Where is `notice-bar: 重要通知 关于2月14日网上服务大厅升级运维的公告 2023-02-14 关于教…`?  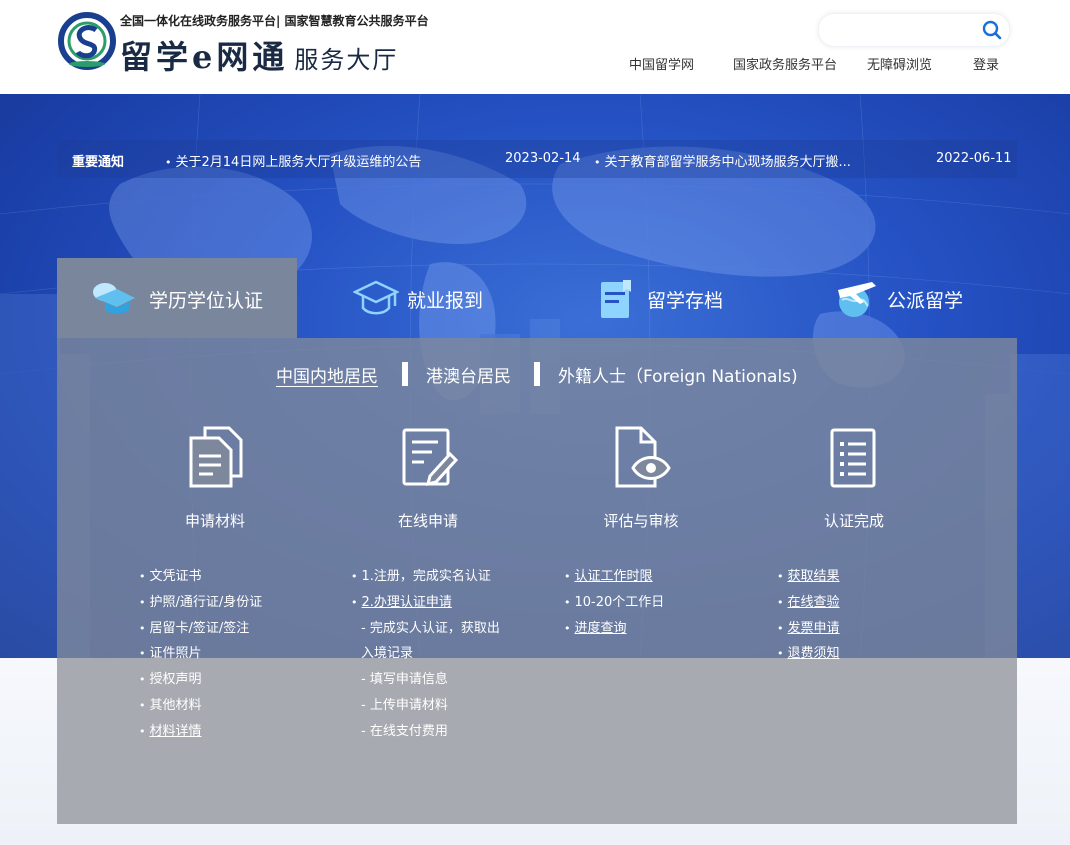 notice-bar: 重要通知 关于2月14日网上服务大厅升级运维的公告 2023-02-14 关于教… is located at coordinates (537, 159).